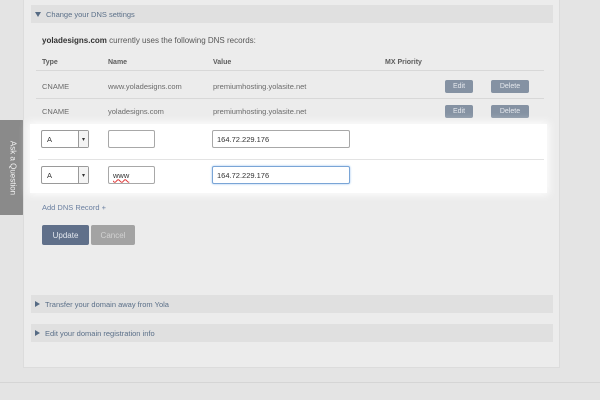 The height and width of the screenshot is (400, 600). I want to click on triangle-down-icon, so click(38, 14).